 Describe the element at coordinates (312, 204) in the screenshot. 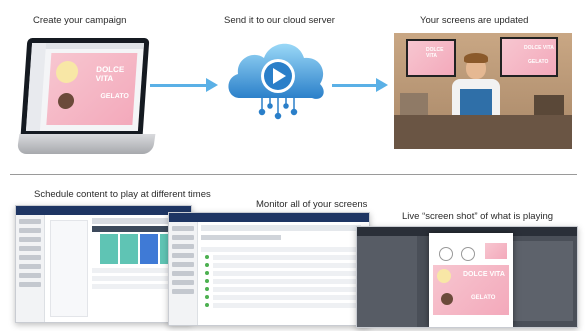

I see `caption-monitor: Monitor all of your screens` at that location.